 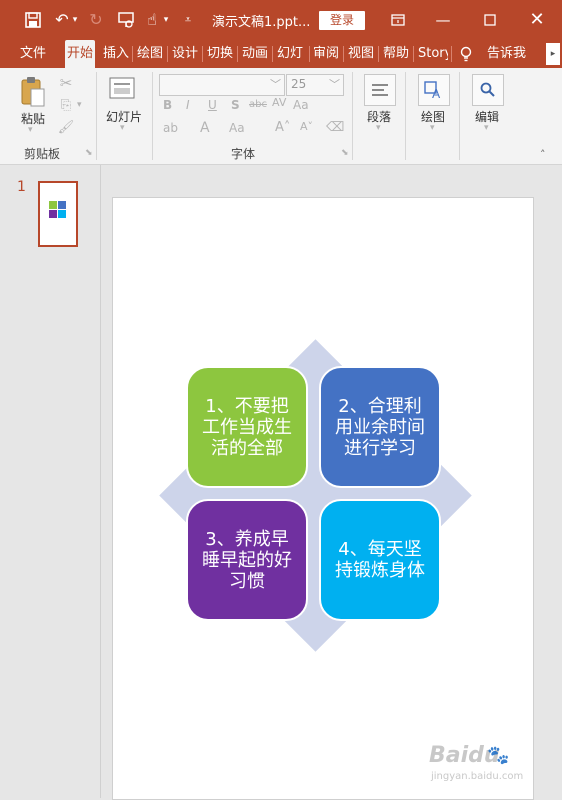 What do you see at coordinates (33, 21) in the screenshot?
I see `save-icon` at bounding box center [33, 21].